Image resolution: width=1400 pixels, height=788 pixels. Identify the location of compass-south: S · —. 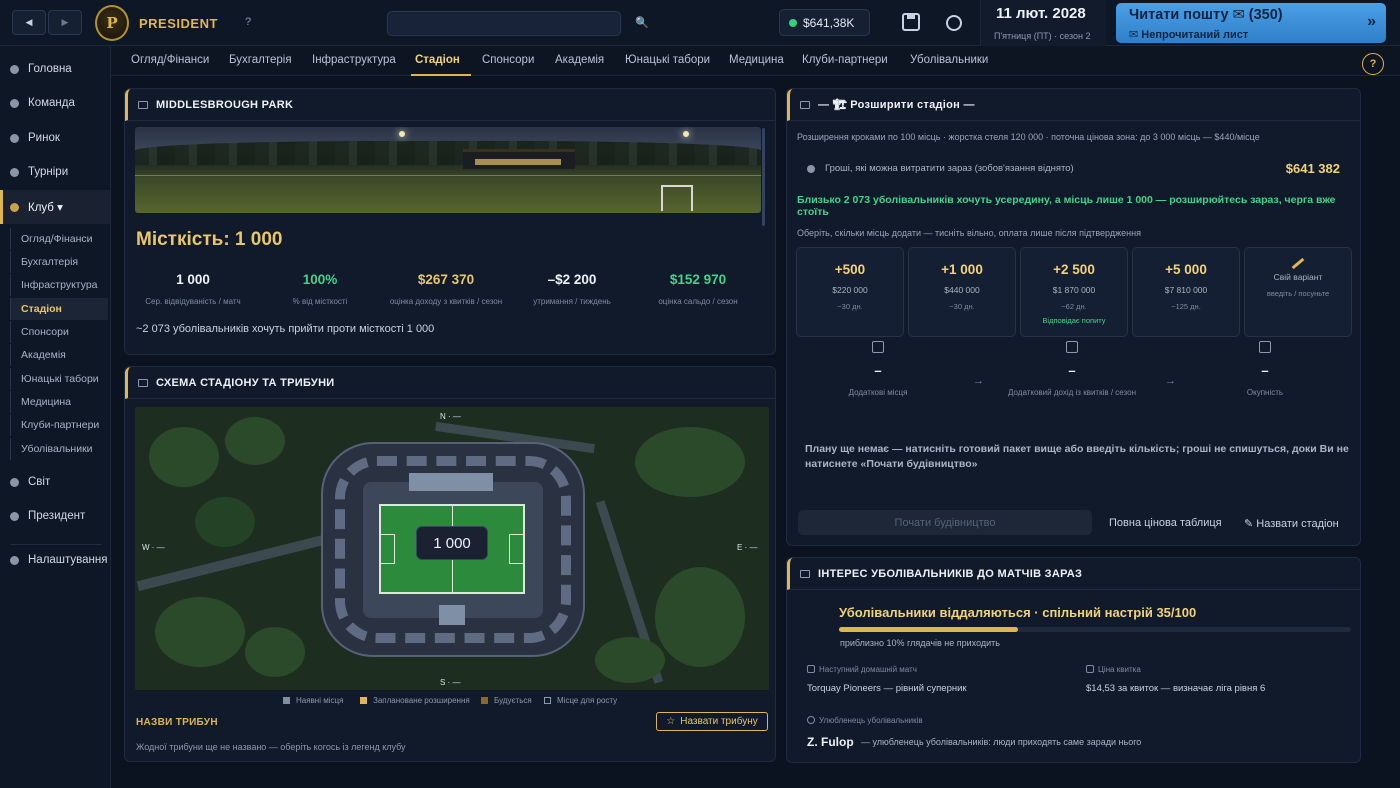
(450, 682).